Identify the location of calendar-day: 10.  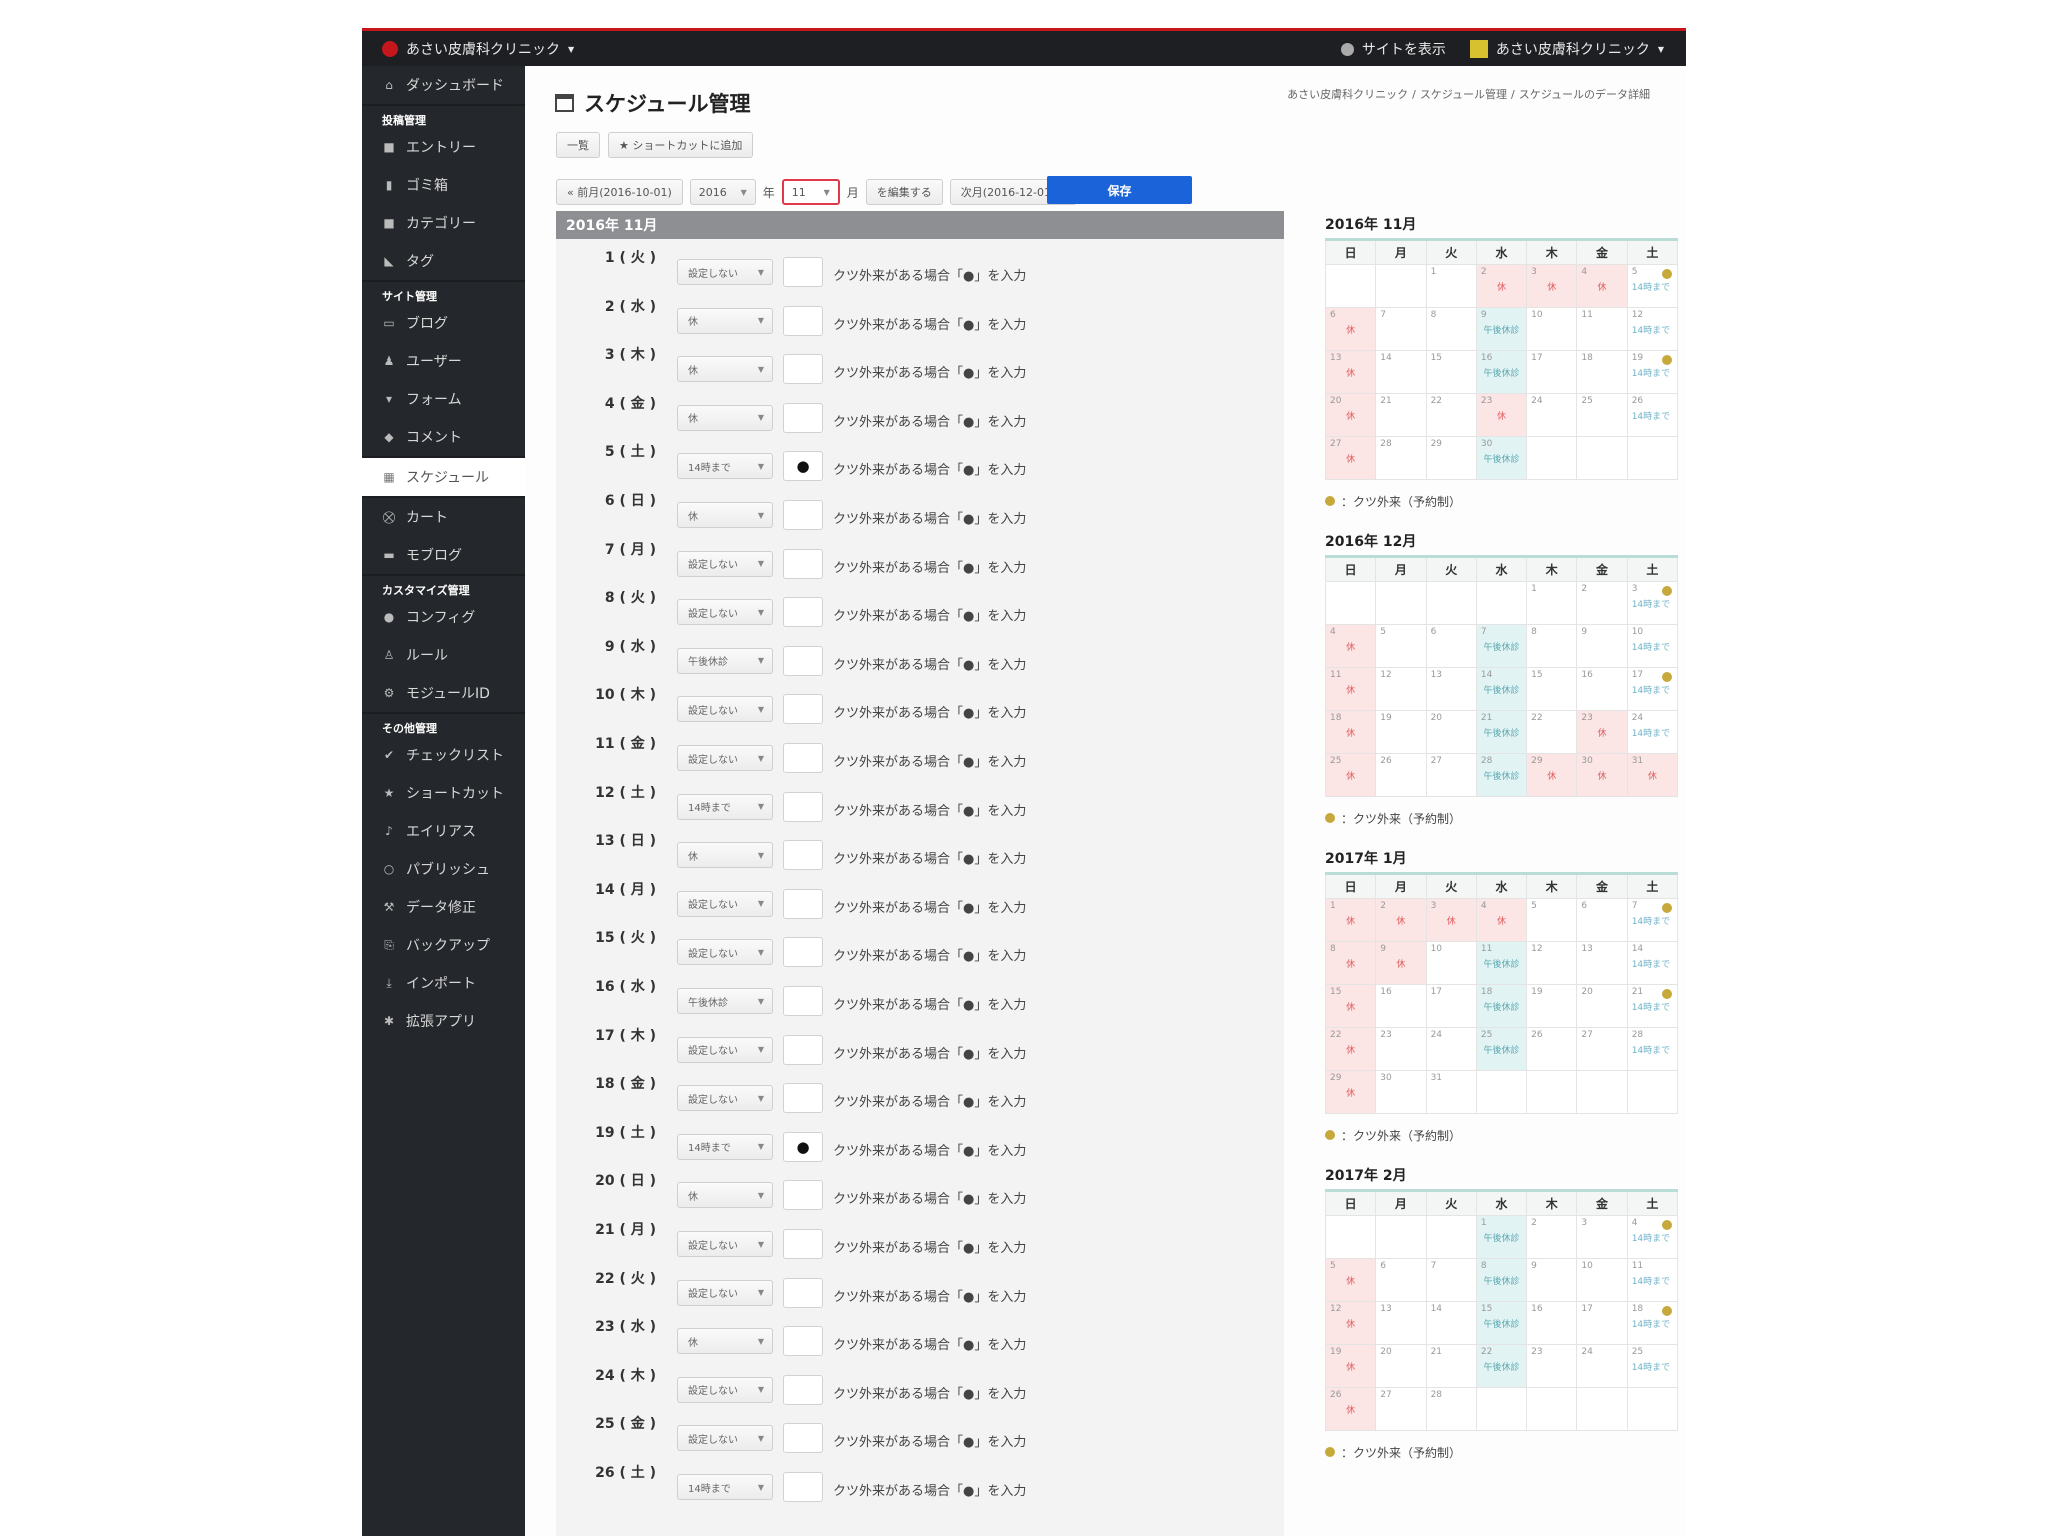
(1602, 1280).